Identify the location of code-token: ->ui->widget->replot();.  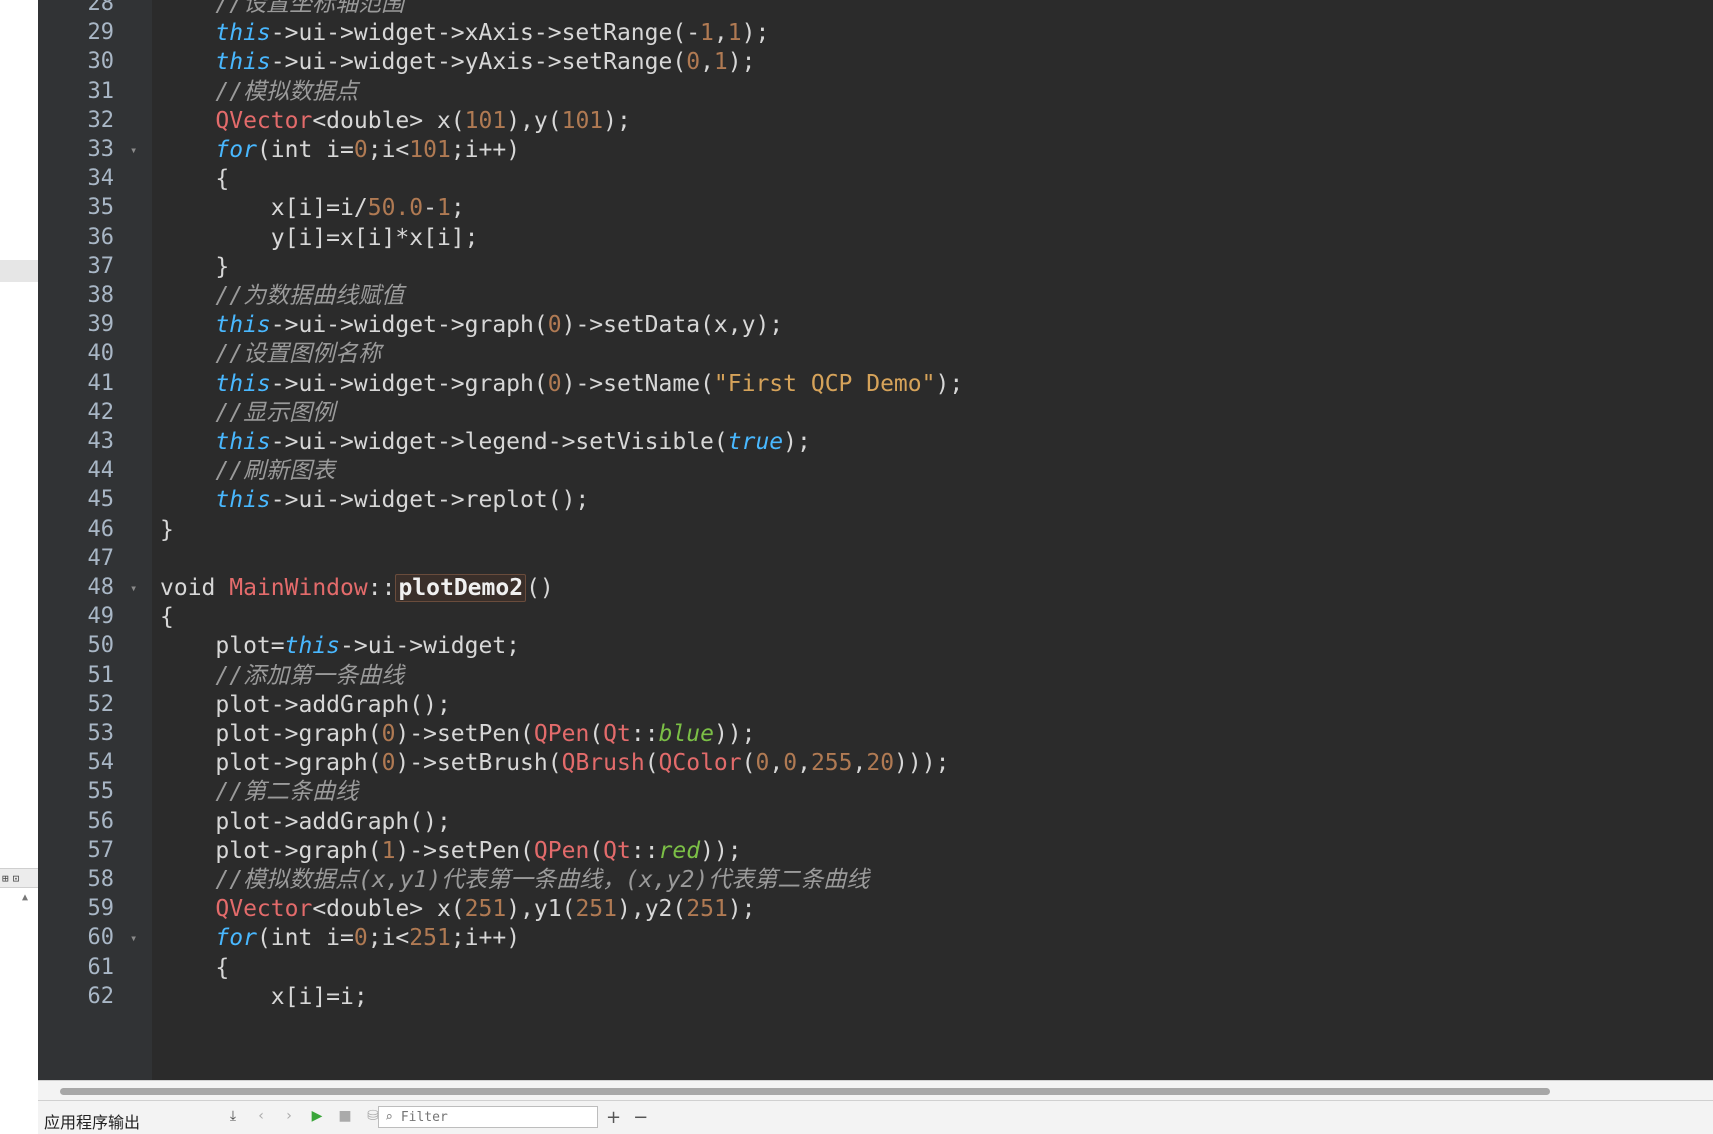
(430, 500).